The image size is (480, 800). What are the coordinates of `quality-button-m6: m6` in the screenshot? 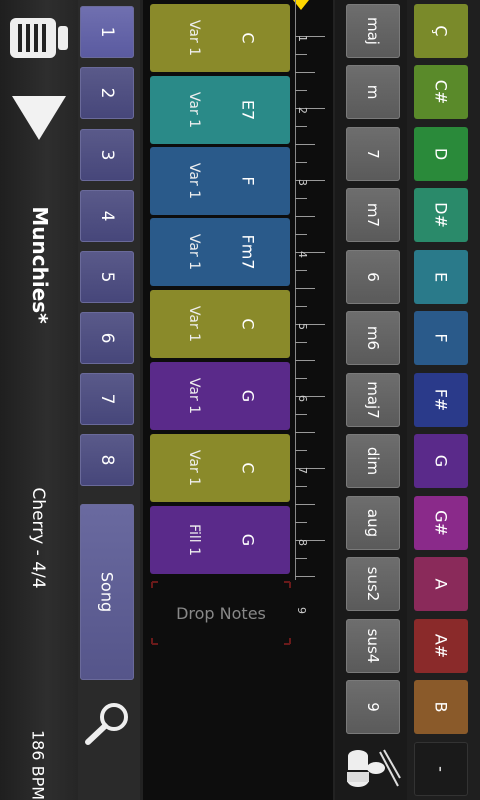 It's located at (373, 338).